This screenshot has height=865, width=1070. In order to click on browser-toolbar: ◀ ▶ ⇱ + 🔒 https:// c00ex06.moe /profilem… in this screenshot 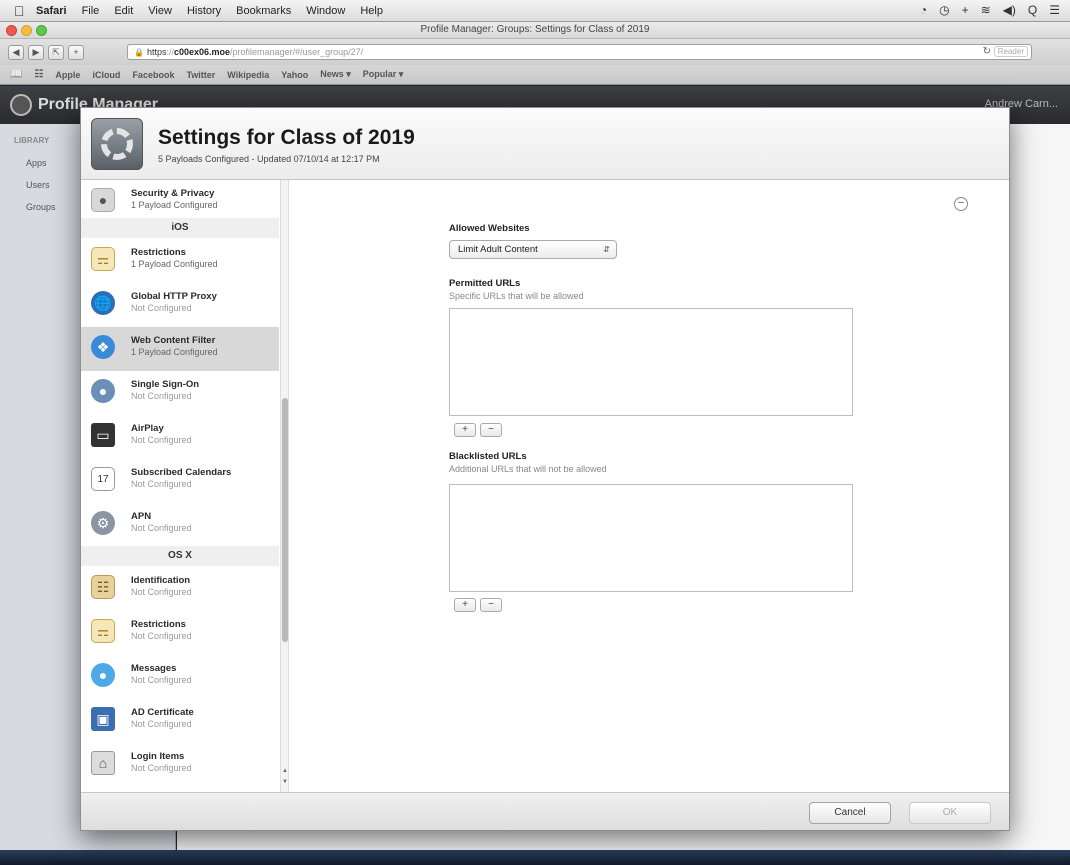, I will do `click(535, 52)`.